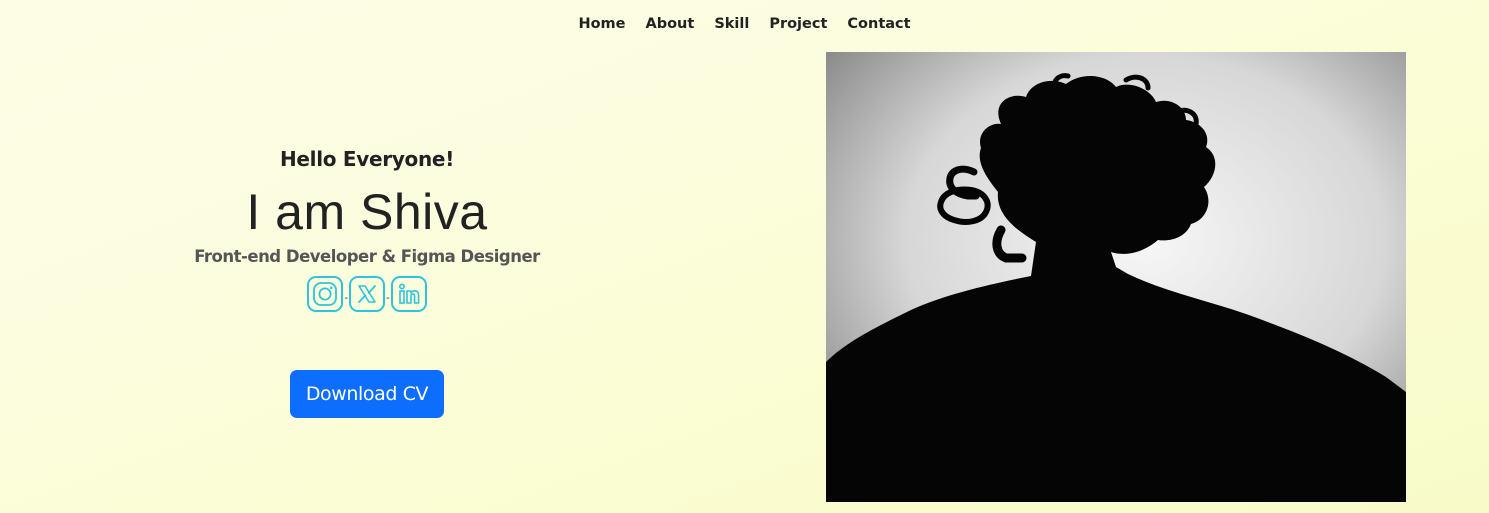  I want to click on instagram-icon, so click(325, 294).